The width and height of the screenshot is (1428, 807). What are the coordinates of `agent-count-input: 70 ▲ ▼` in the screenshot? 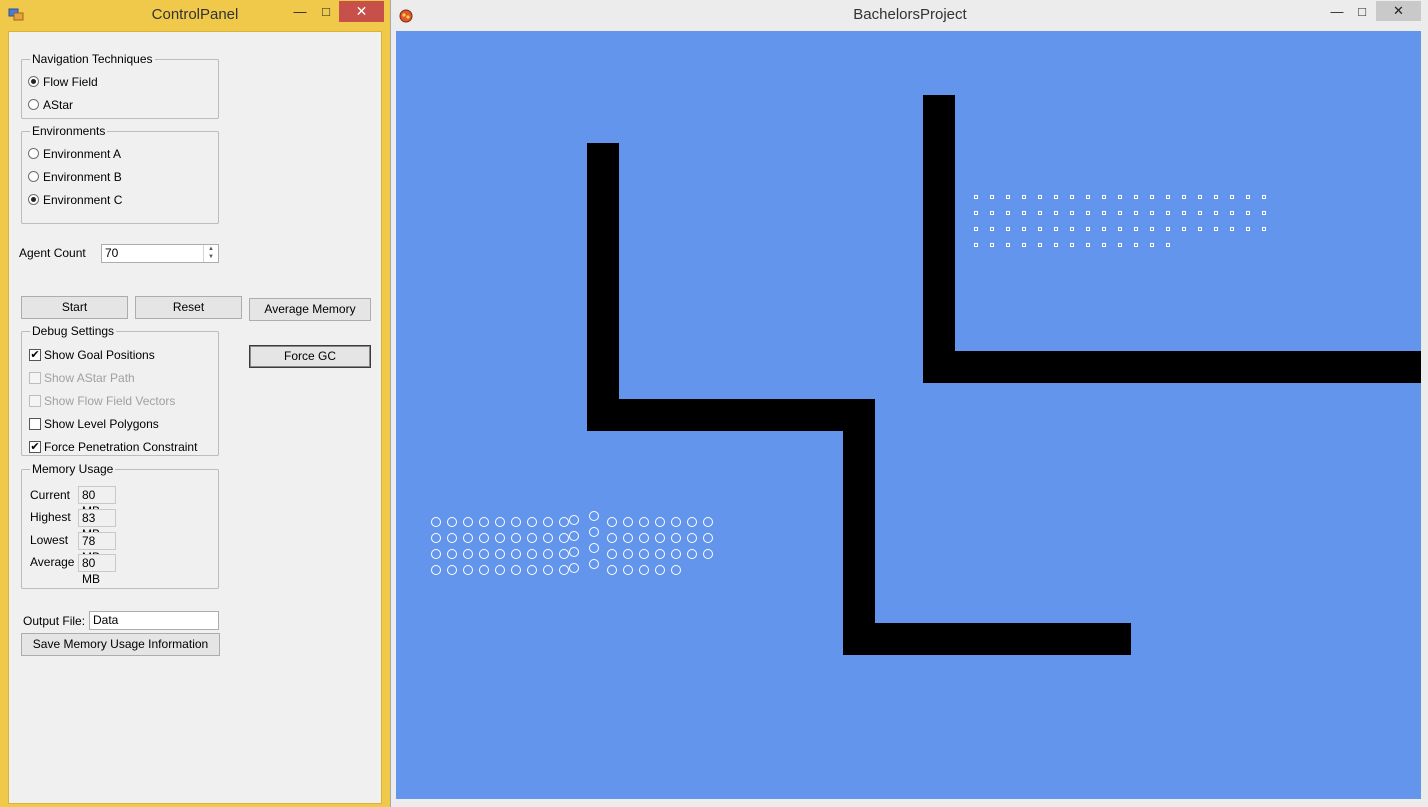 It's located at (160, 253).